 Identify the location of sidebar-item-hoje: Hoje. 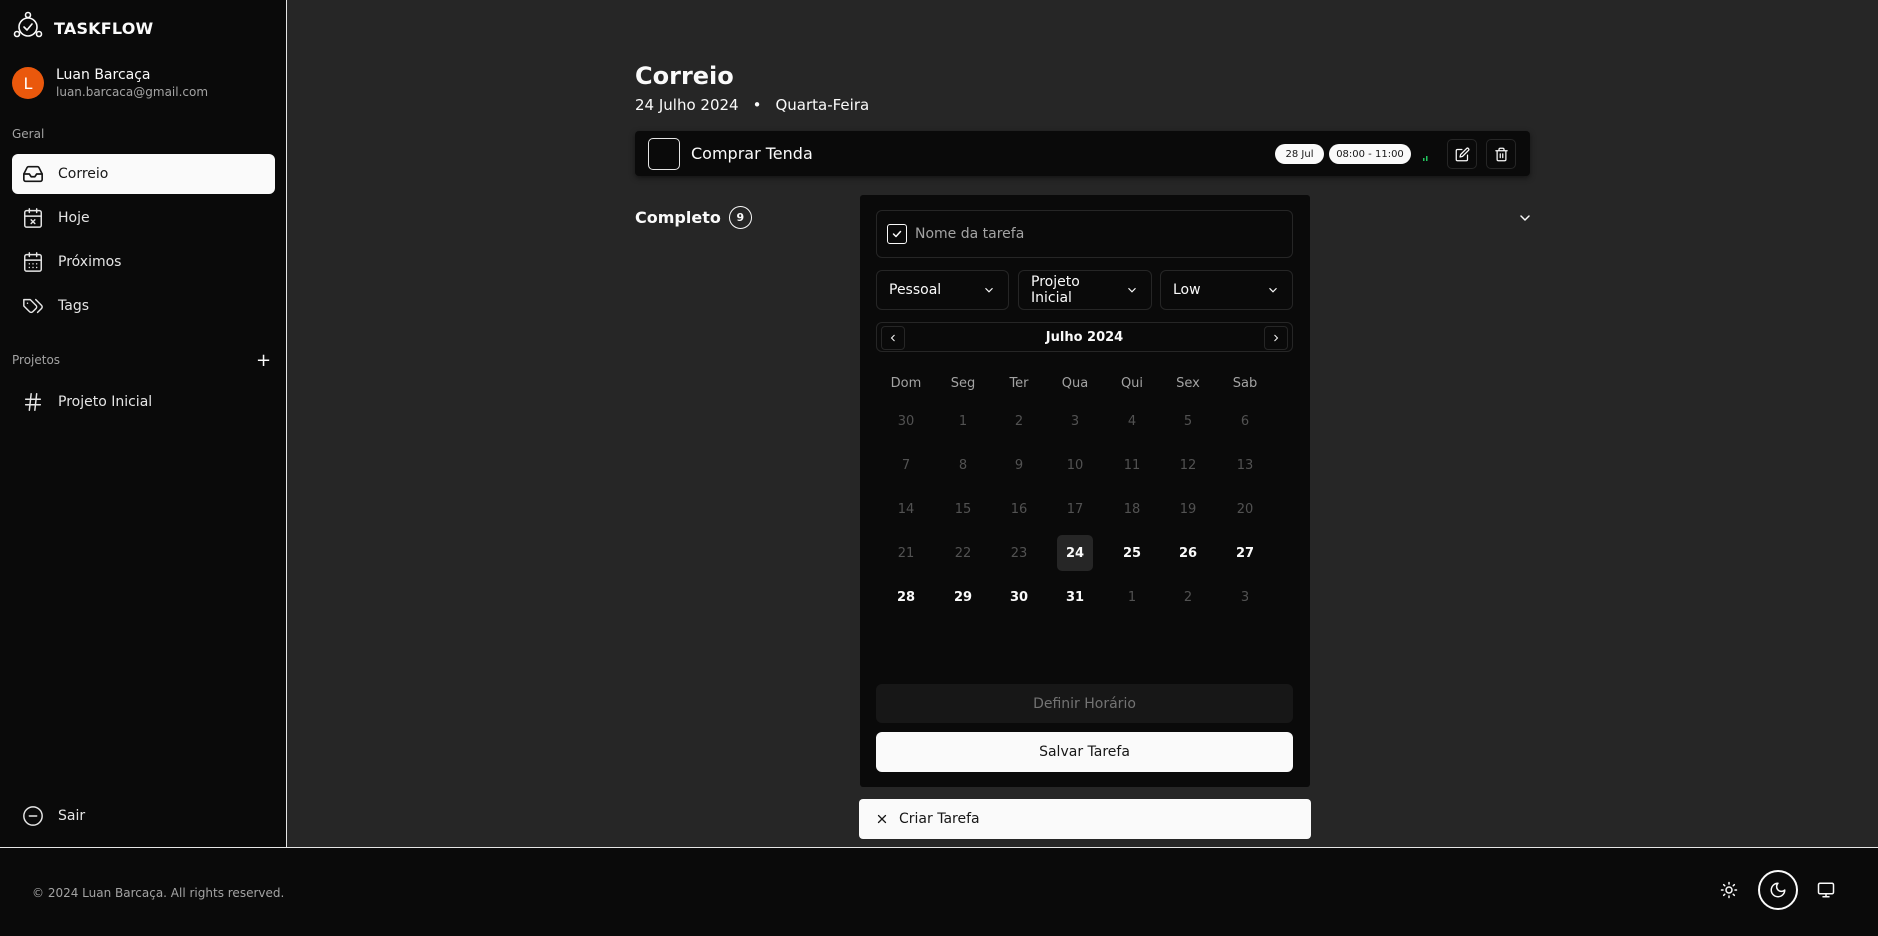
(143, 218).